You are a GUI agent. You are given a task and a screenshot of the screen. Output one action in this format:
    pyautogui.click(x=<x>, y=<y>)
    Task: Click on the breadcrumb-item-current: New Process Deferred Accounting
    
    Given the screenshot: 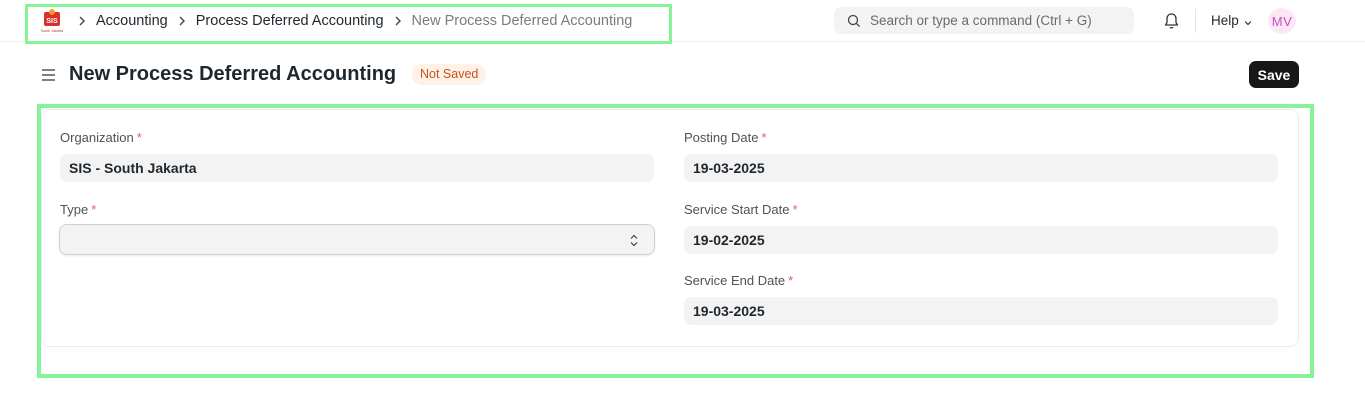 What is the action you would take?
    pyautogui.click(x=522, y=21)
    